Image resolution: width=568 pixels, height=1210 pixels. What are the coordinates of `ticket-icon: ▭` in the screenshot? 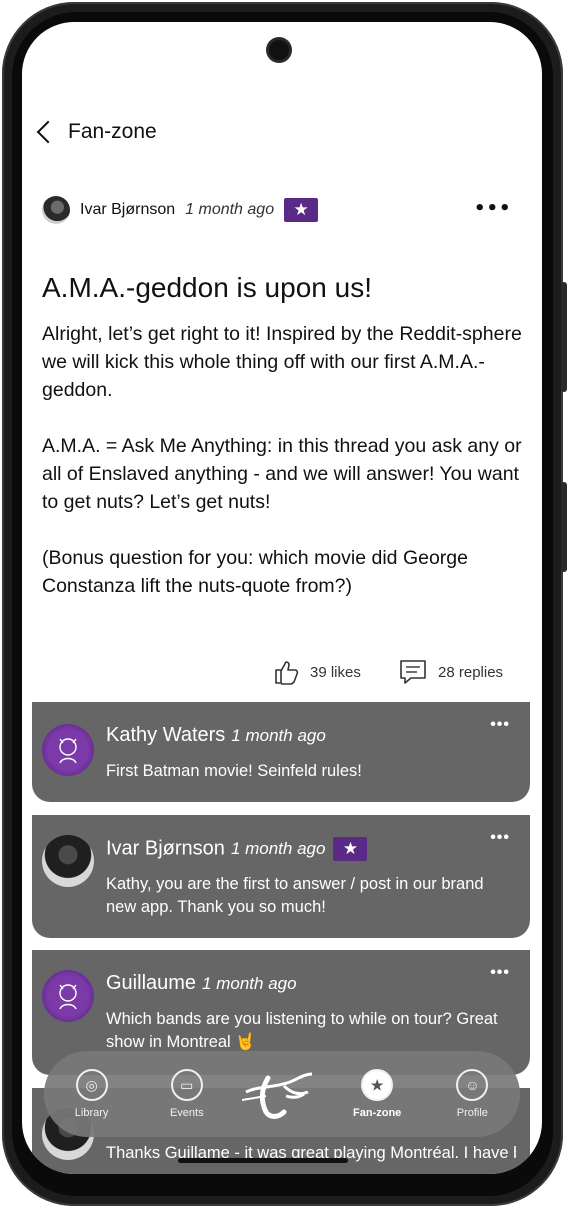 It's located at (186, 1085).